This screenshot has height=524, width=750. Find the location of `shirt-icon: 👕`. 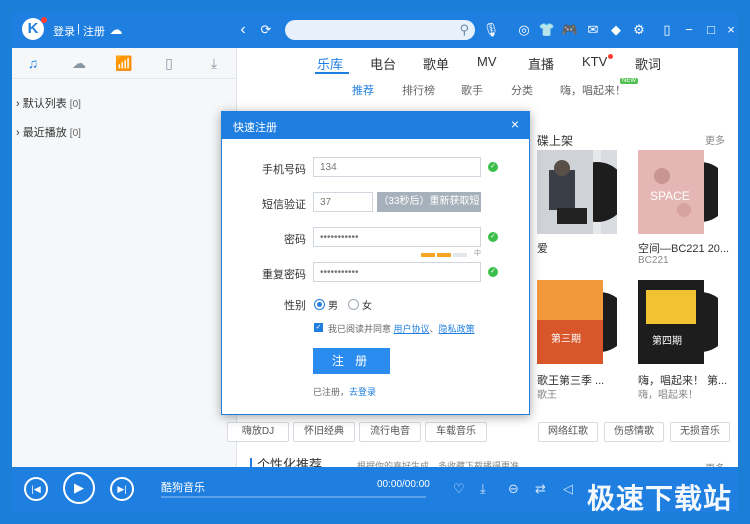

shirt-icon: 👕 is located at coordinates (547, 30).